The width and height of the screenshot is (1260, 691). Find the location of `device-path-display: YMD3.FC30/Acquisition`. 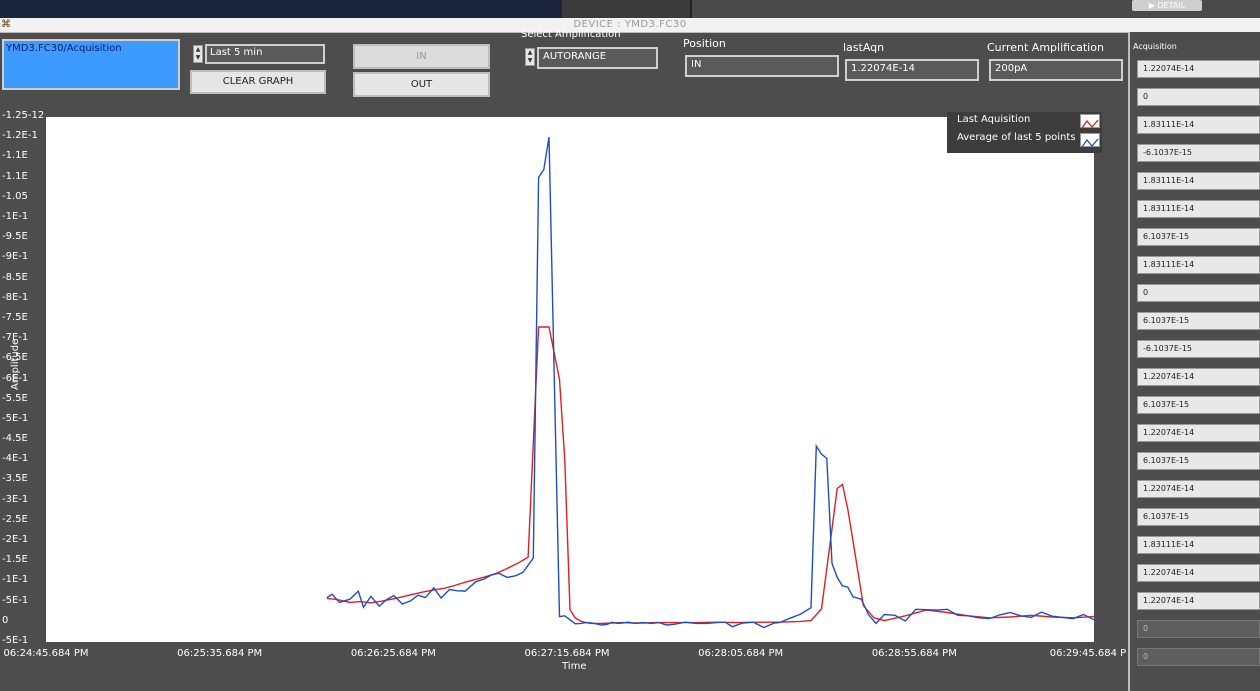

device-path-display: YMD3.FC30/Acquisition is located at coordinates (91, 64).